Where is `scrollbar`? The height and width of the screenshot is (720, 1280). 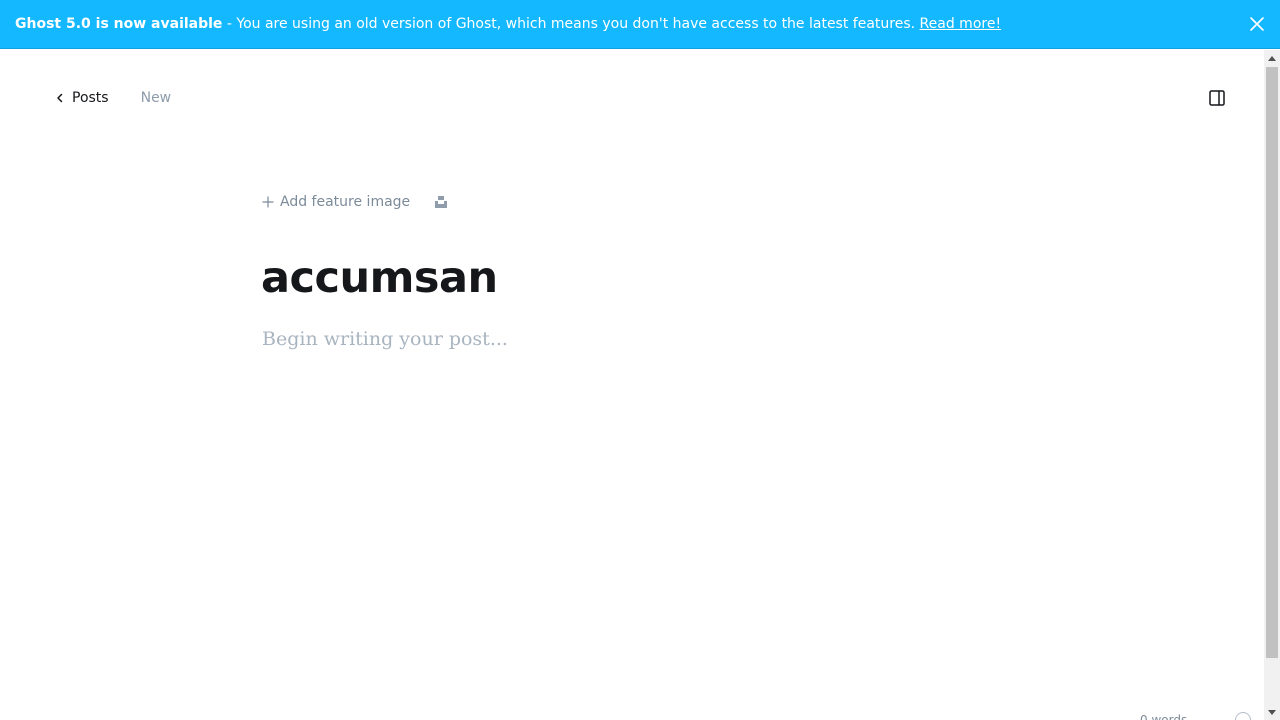
scrollbar is located at coordinates (1272, 385).